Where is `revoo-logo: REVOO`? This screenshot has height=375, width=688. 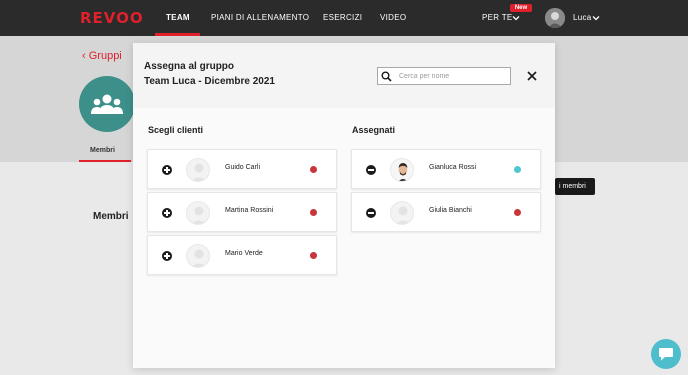
revoo-logo: REVOO is located at coordinates (112, 18).